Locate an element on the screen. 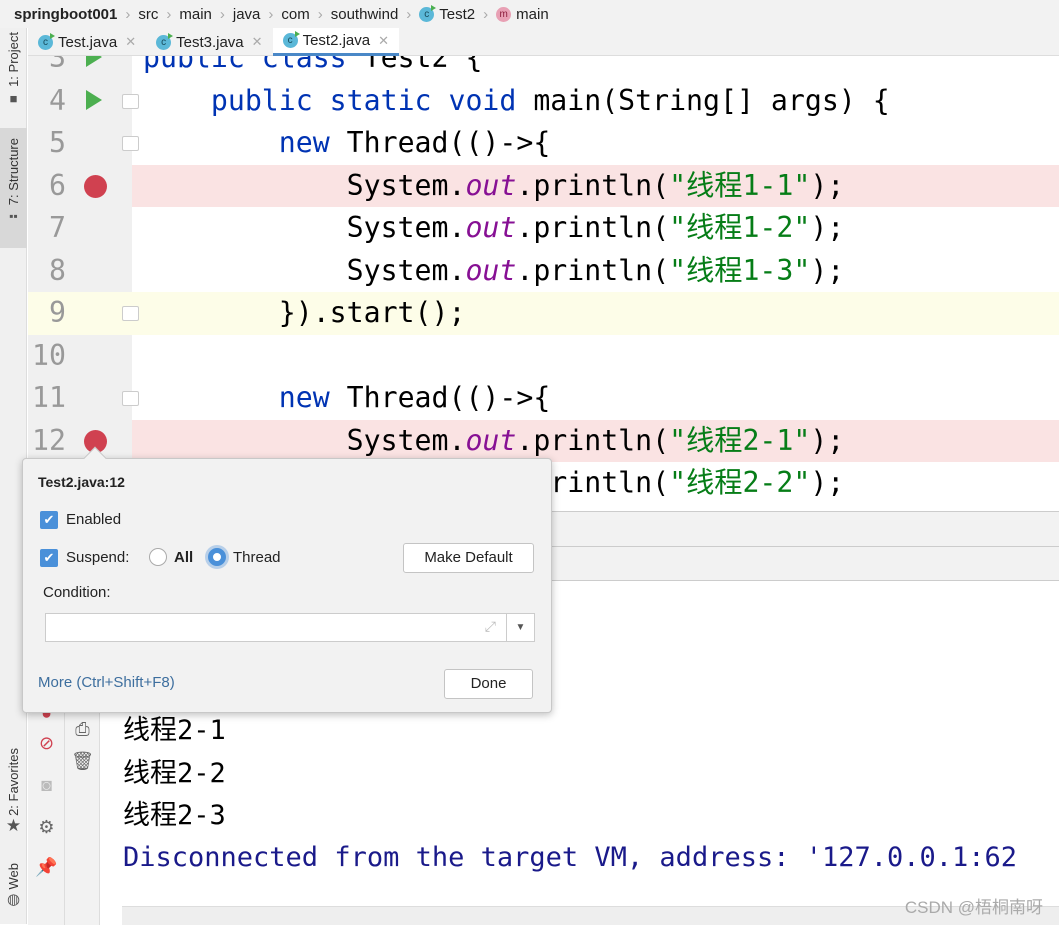  code-token: System. is located at coordinates (304, 440).